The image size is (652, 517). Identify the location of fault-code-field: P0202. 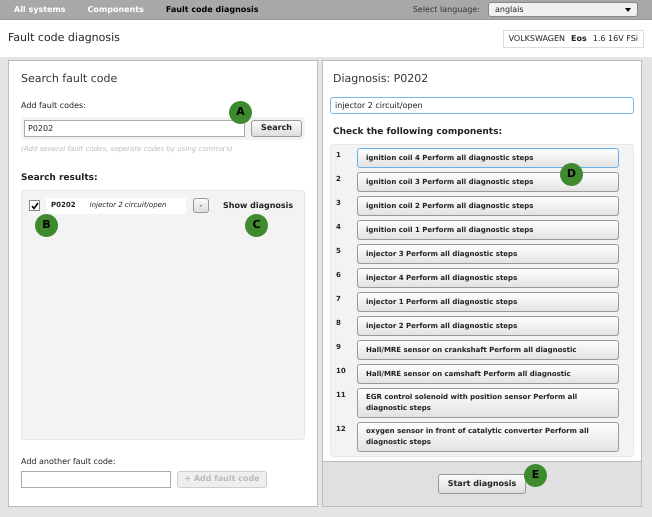
(135, 128).